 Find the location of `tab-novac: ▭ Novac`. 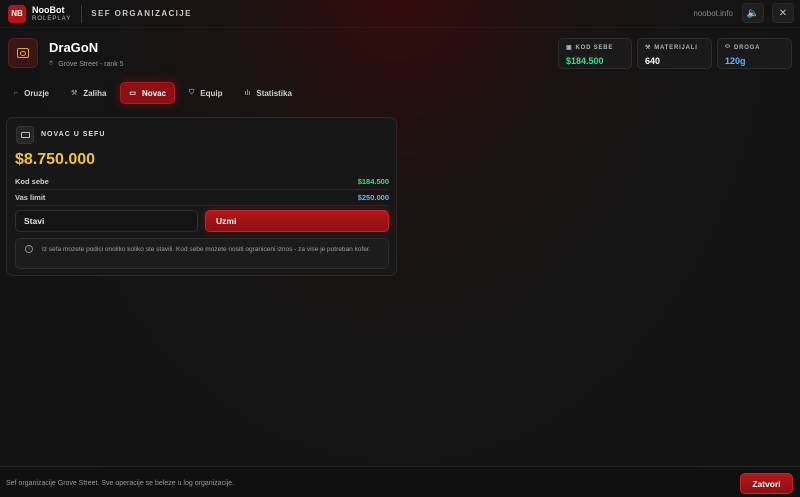

tab-novac: ▭ Novac is located at coordinates (148, 93).